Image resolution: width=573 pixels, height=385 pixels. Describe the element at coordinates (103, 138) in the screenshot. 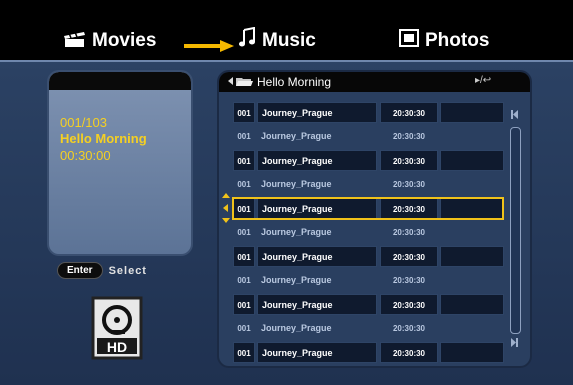

I see `track-title: Hello Morning` at that location.